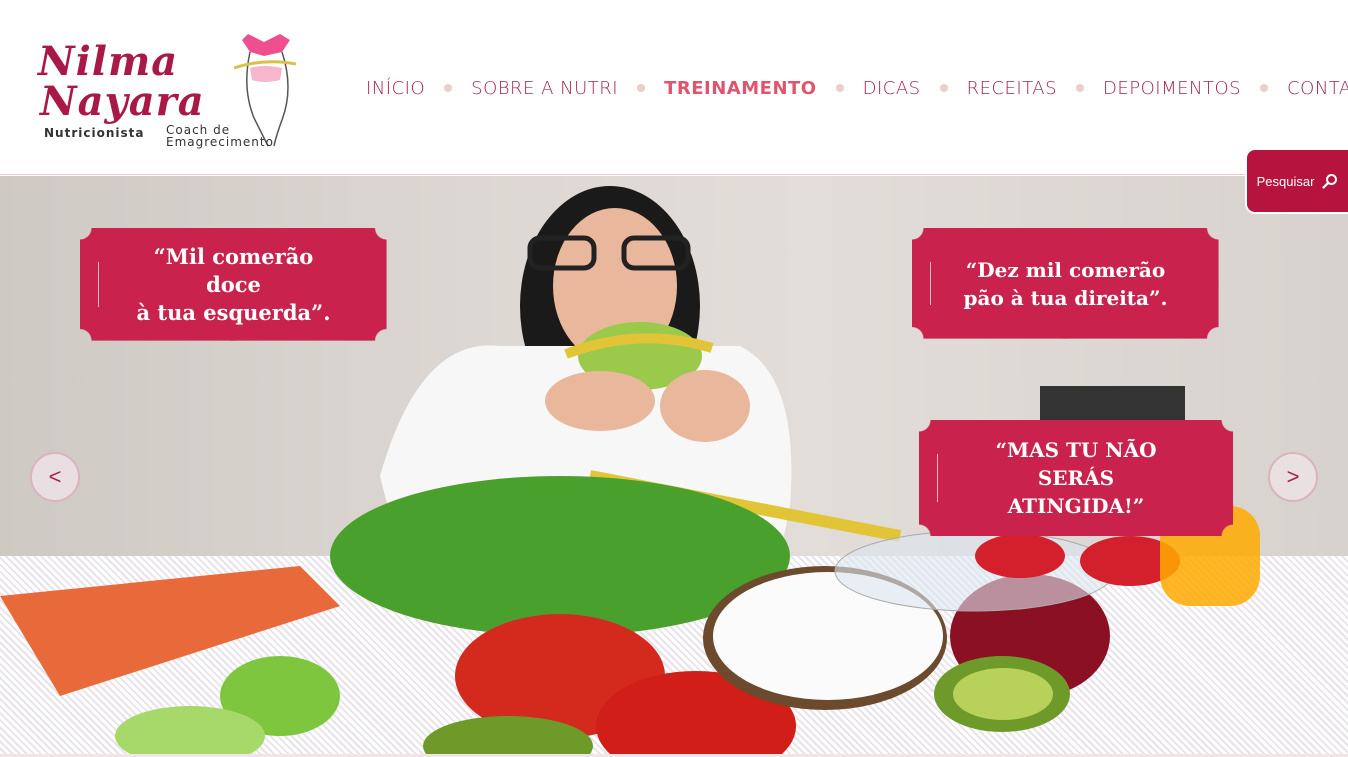 The width and height of the screenshot is (1348, 757). What do you see at coordinates (395, 88) in the screenshot?
I see `nav-item-inicio: INÍCIO` at bounding box center [395, 88].